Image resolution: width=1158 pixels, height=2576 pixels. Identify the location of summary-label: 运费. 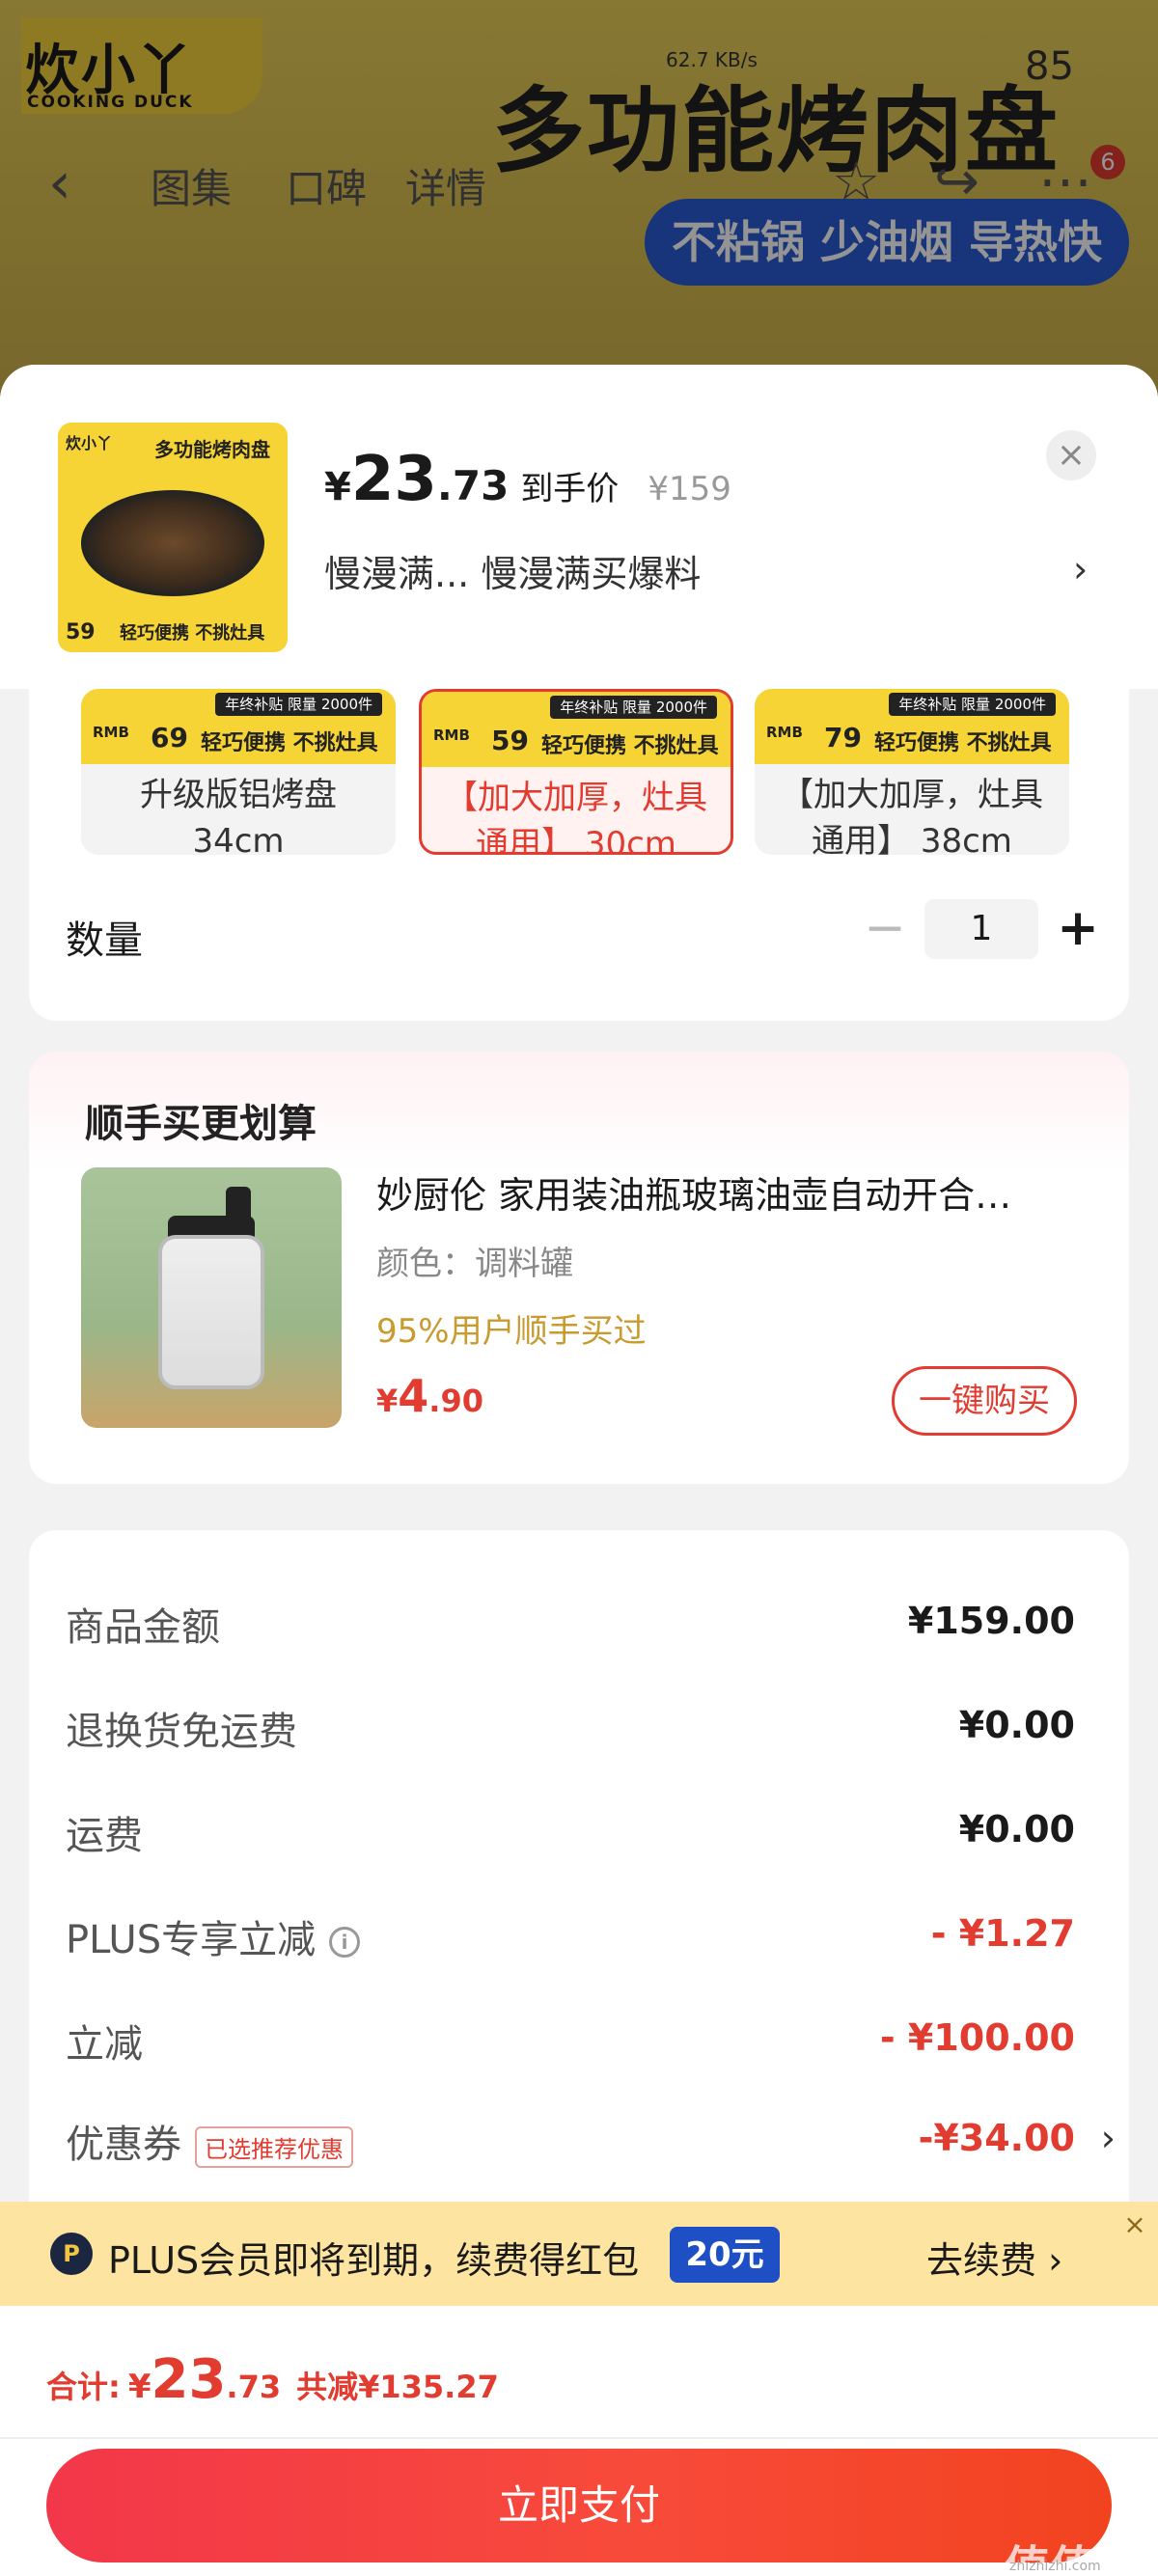
(104, 1836).